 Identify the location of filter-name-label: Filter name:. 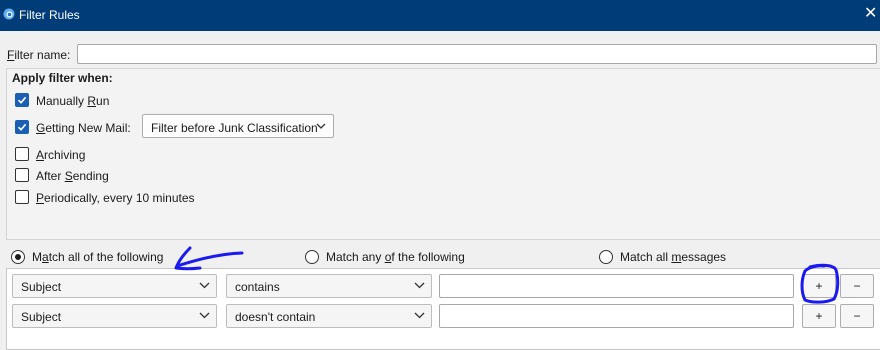
(39, 55).